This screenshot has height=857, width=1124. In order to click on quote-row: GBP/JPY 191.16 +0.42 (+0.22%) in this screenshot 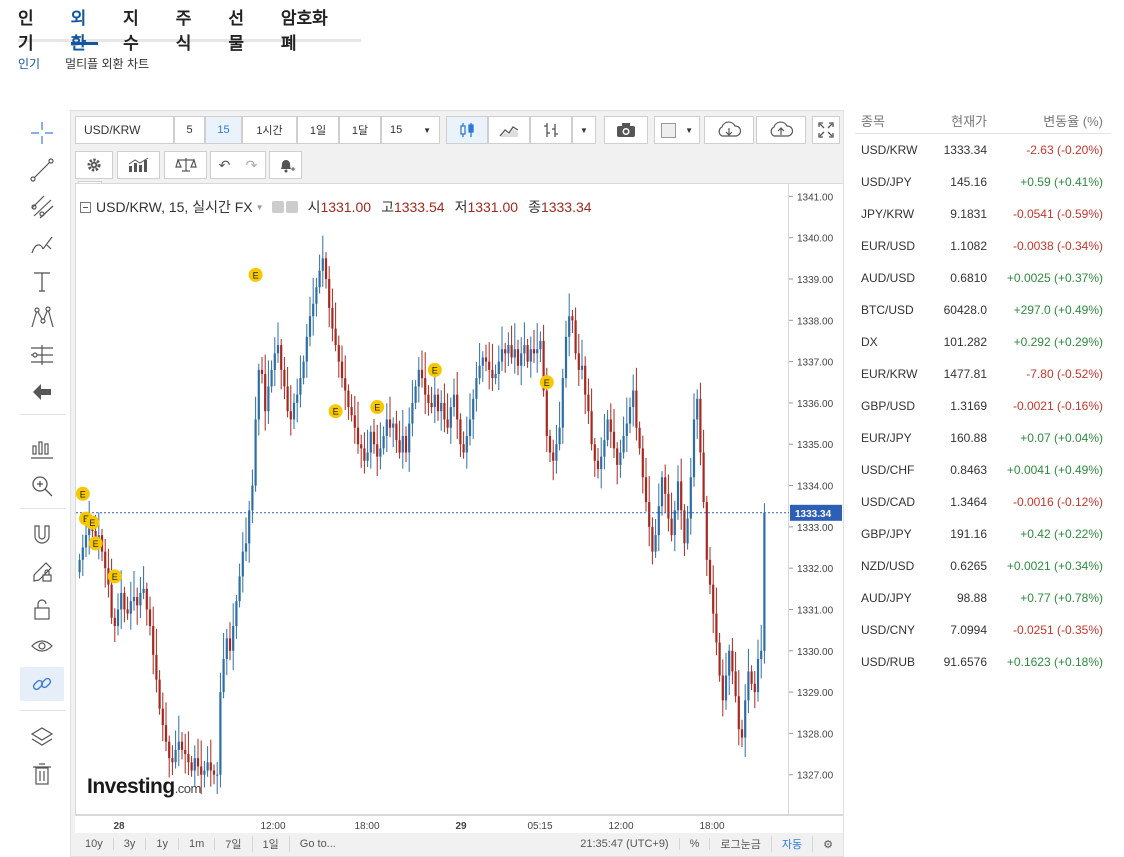, I will do `click(983, 534)`.